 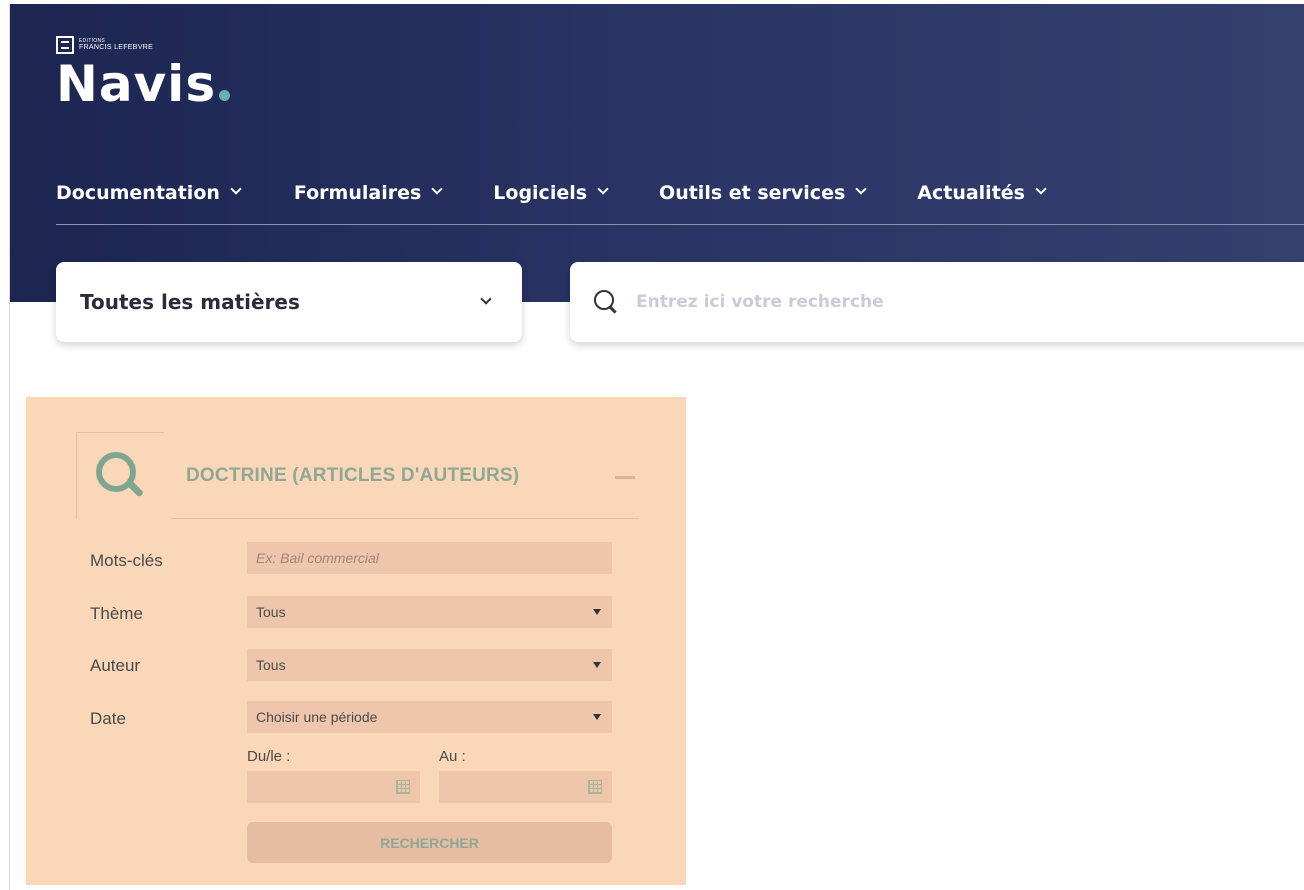 What do you see at coordinates (190, 302) in the screenshot?
I see `subject-select-value: Toutes les matières` at bounding box center [190, 302].